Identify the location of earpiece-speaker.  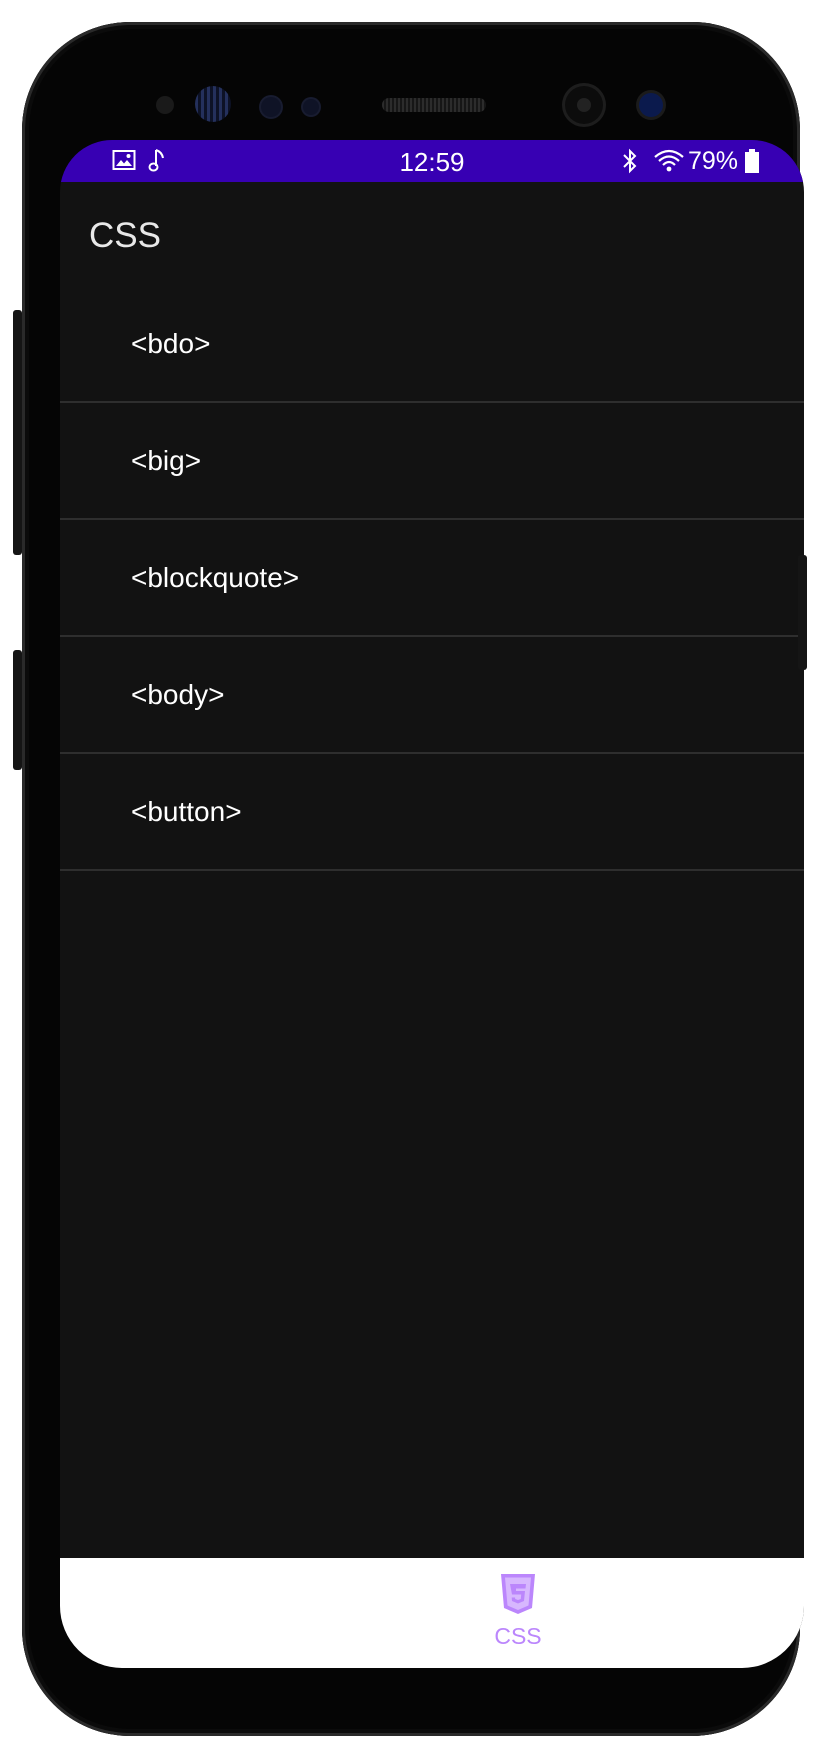
(434, 105).